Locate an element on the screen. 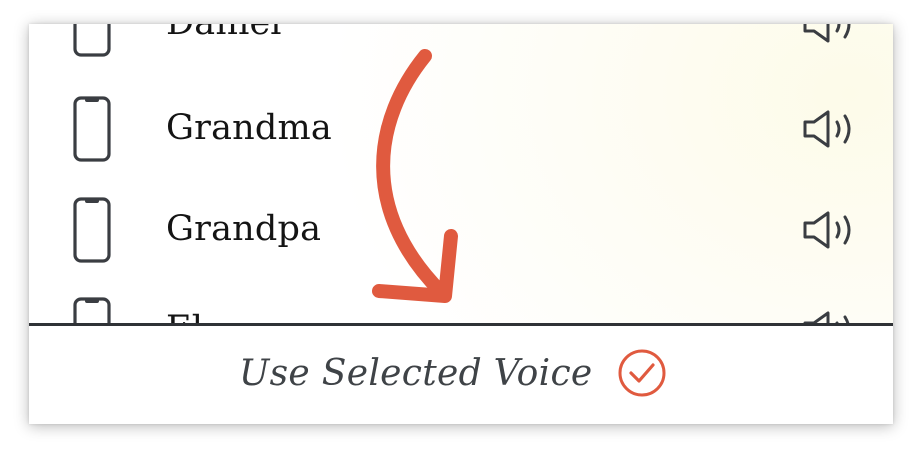  use-selected-voice-button: Use Selected Voice is located at coordinates (464, 373).